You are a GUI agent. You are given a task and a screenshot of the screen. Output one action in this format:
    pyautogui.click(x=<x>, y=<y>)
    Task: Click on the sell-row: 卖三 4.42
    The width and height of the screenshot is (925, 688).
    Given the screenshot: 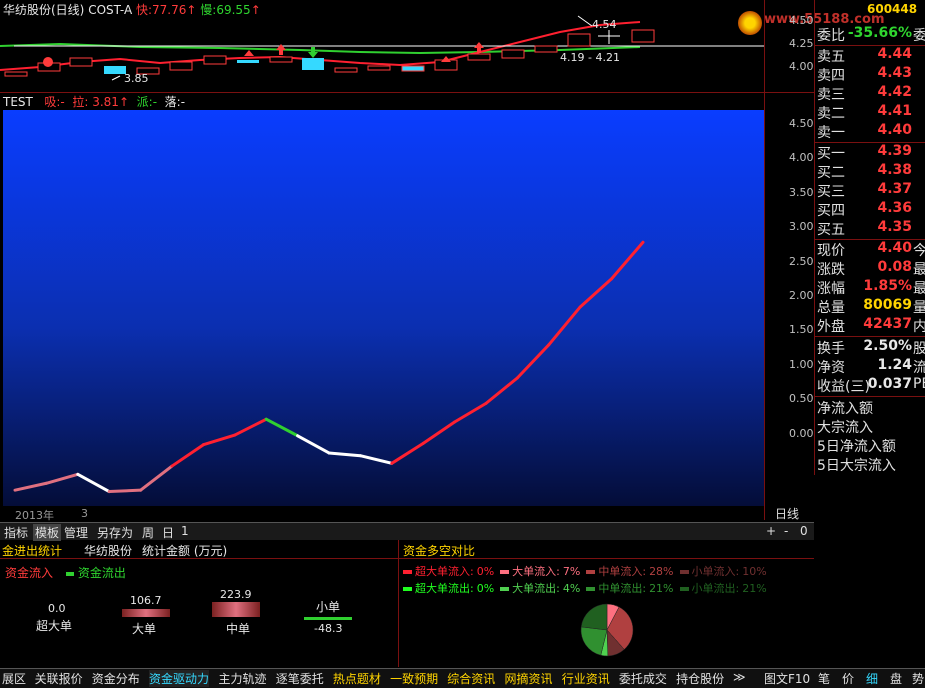 What is the action you would take?
    pyautogui.click(x=871, y=93)
    